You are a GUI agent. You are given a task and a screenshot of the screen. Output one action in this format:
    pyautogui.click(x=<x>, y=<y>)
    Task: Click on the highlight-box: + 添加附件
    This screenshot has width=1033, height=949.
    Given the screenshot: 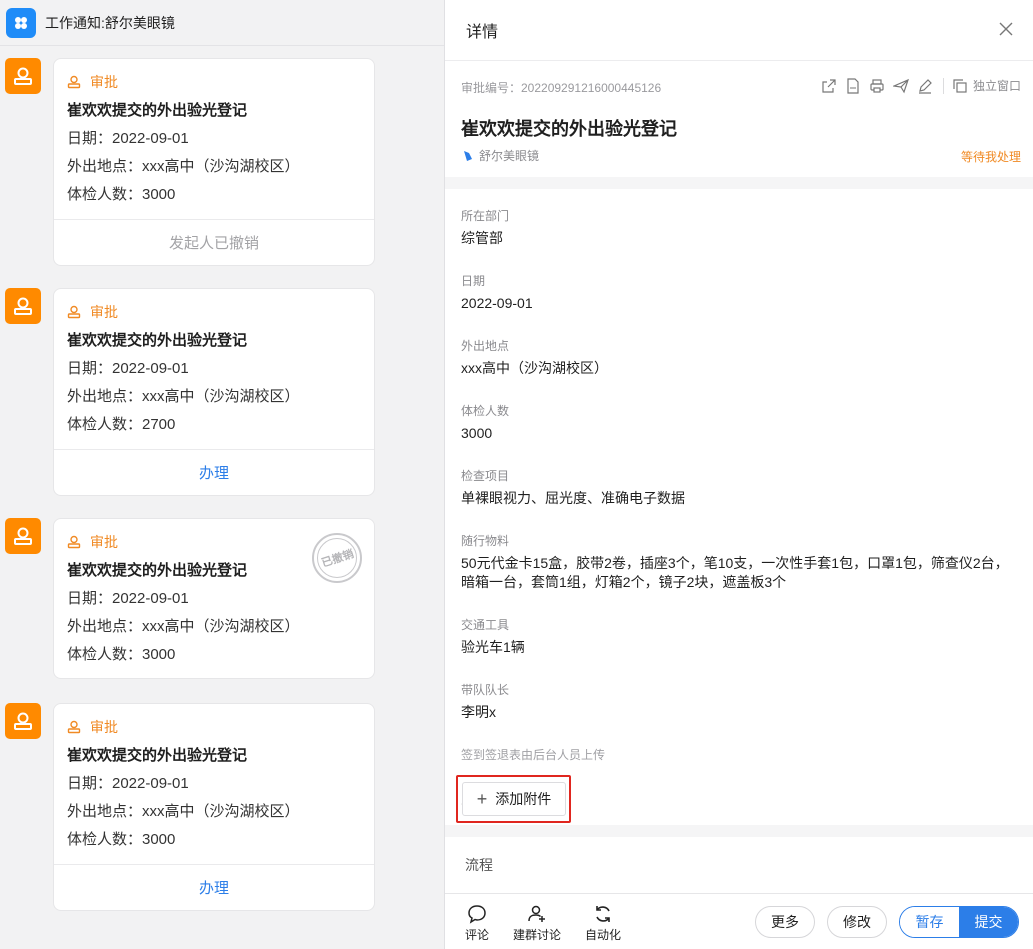 What is the action you would take?
    pyautogui.click(x=513, y=799)
    